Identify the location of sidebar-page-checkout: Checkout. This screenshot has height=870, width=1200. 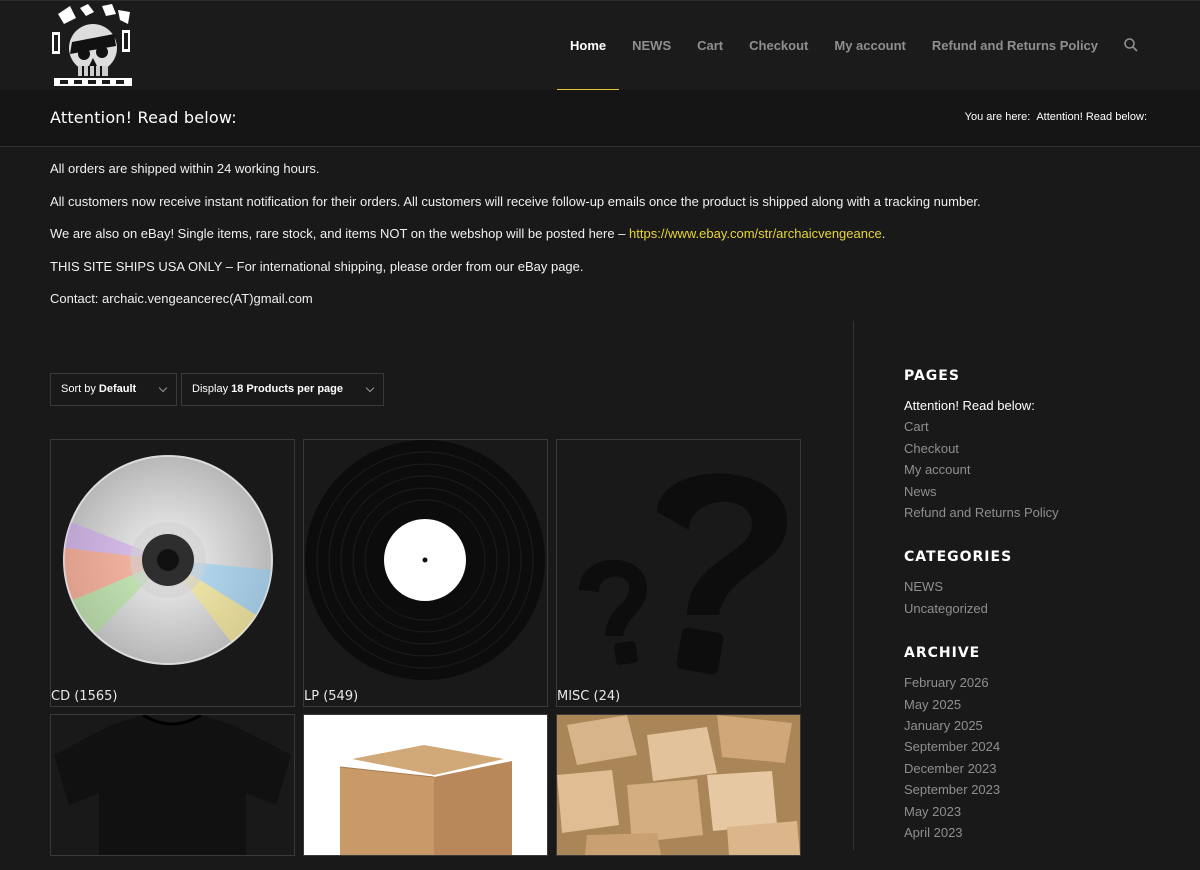
(1034, 448).